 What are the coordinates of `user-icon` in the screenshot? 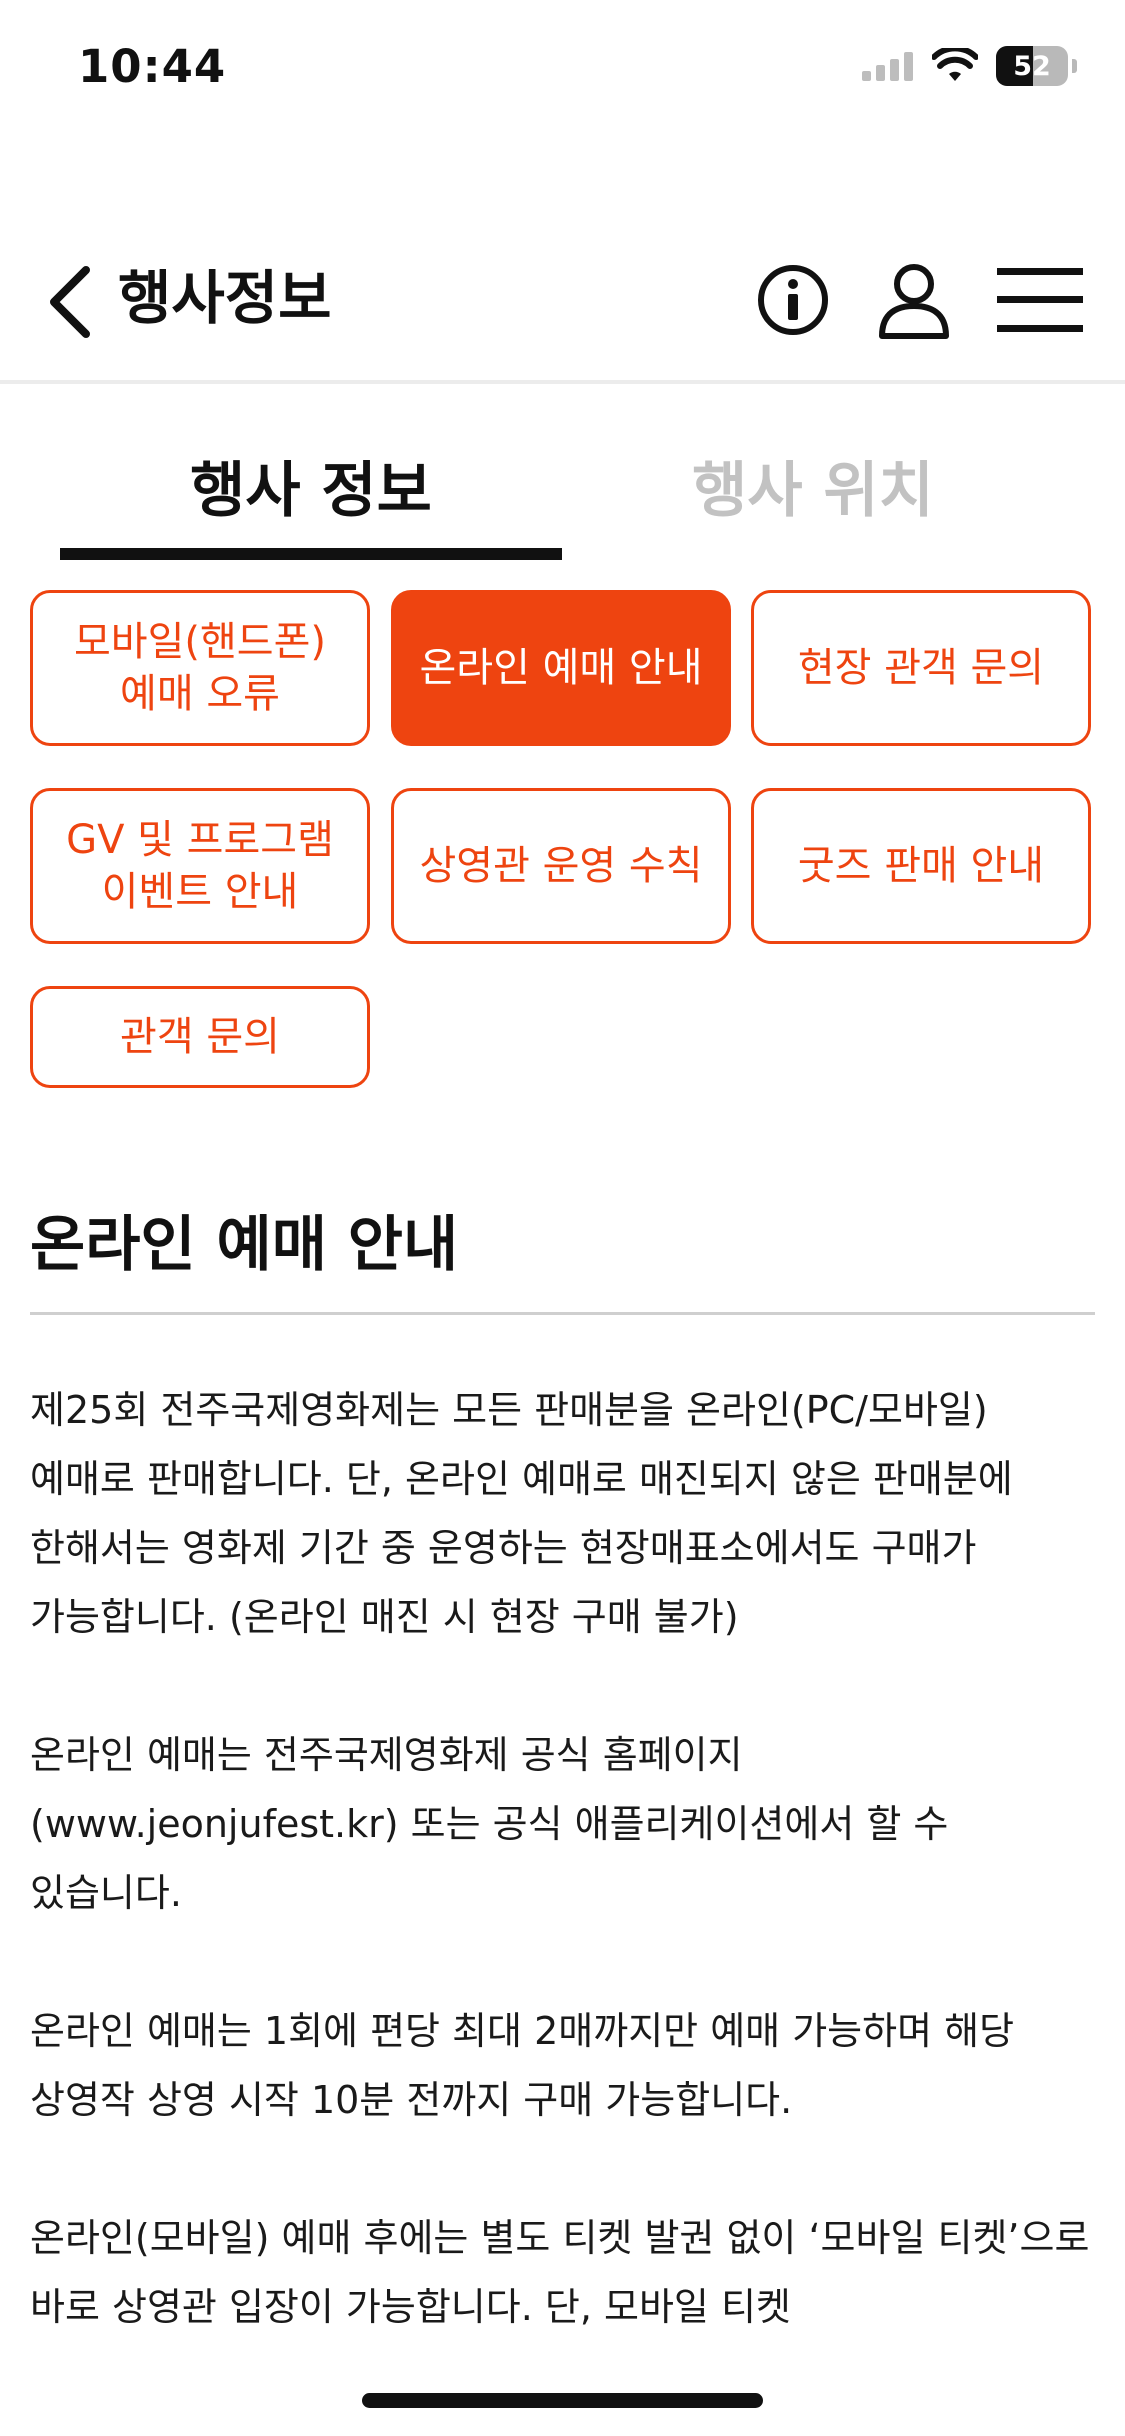 It's located at (914, 301).